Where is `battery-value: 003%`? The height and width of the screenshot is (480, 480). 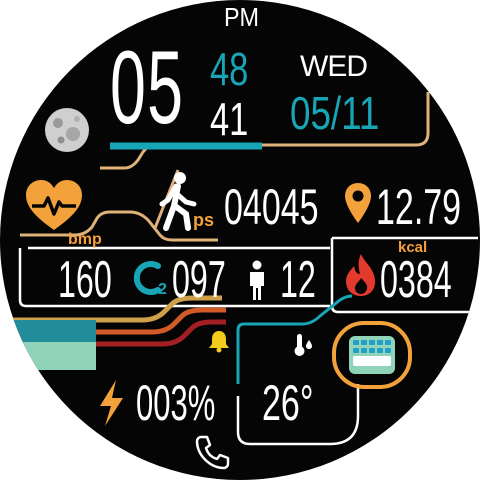 battery-value: 003% is located at coordinates (175, 403).